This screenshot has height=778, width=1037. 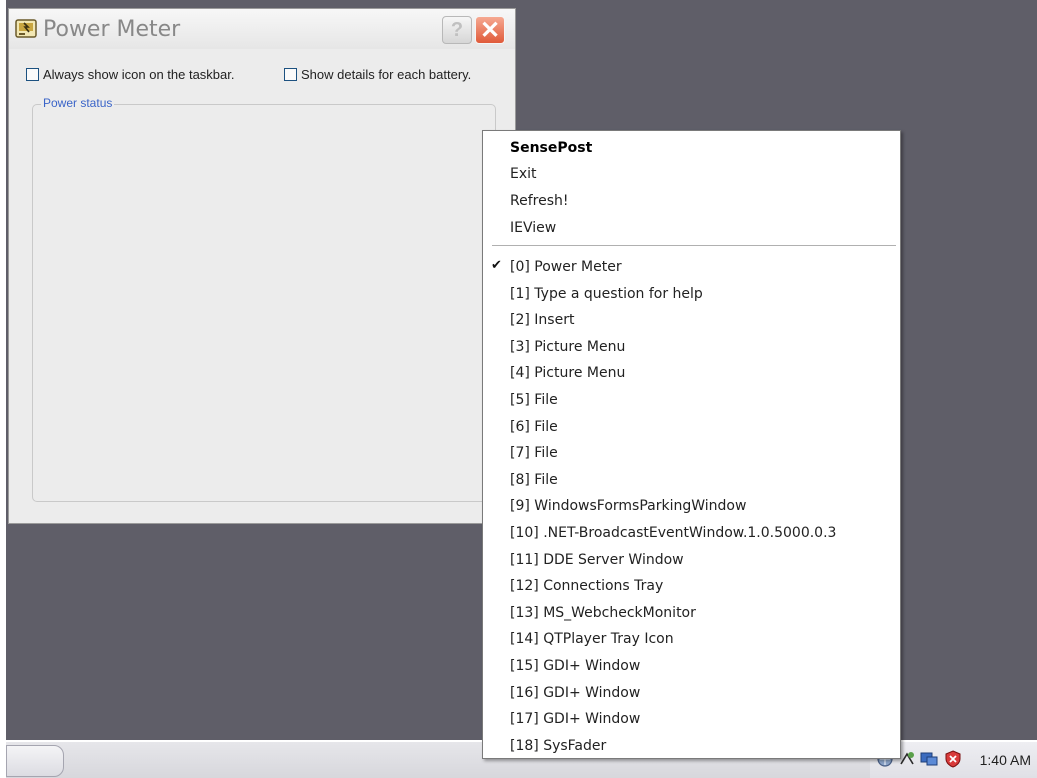 I want to click on menu-separator, so click(x=694, y=245).